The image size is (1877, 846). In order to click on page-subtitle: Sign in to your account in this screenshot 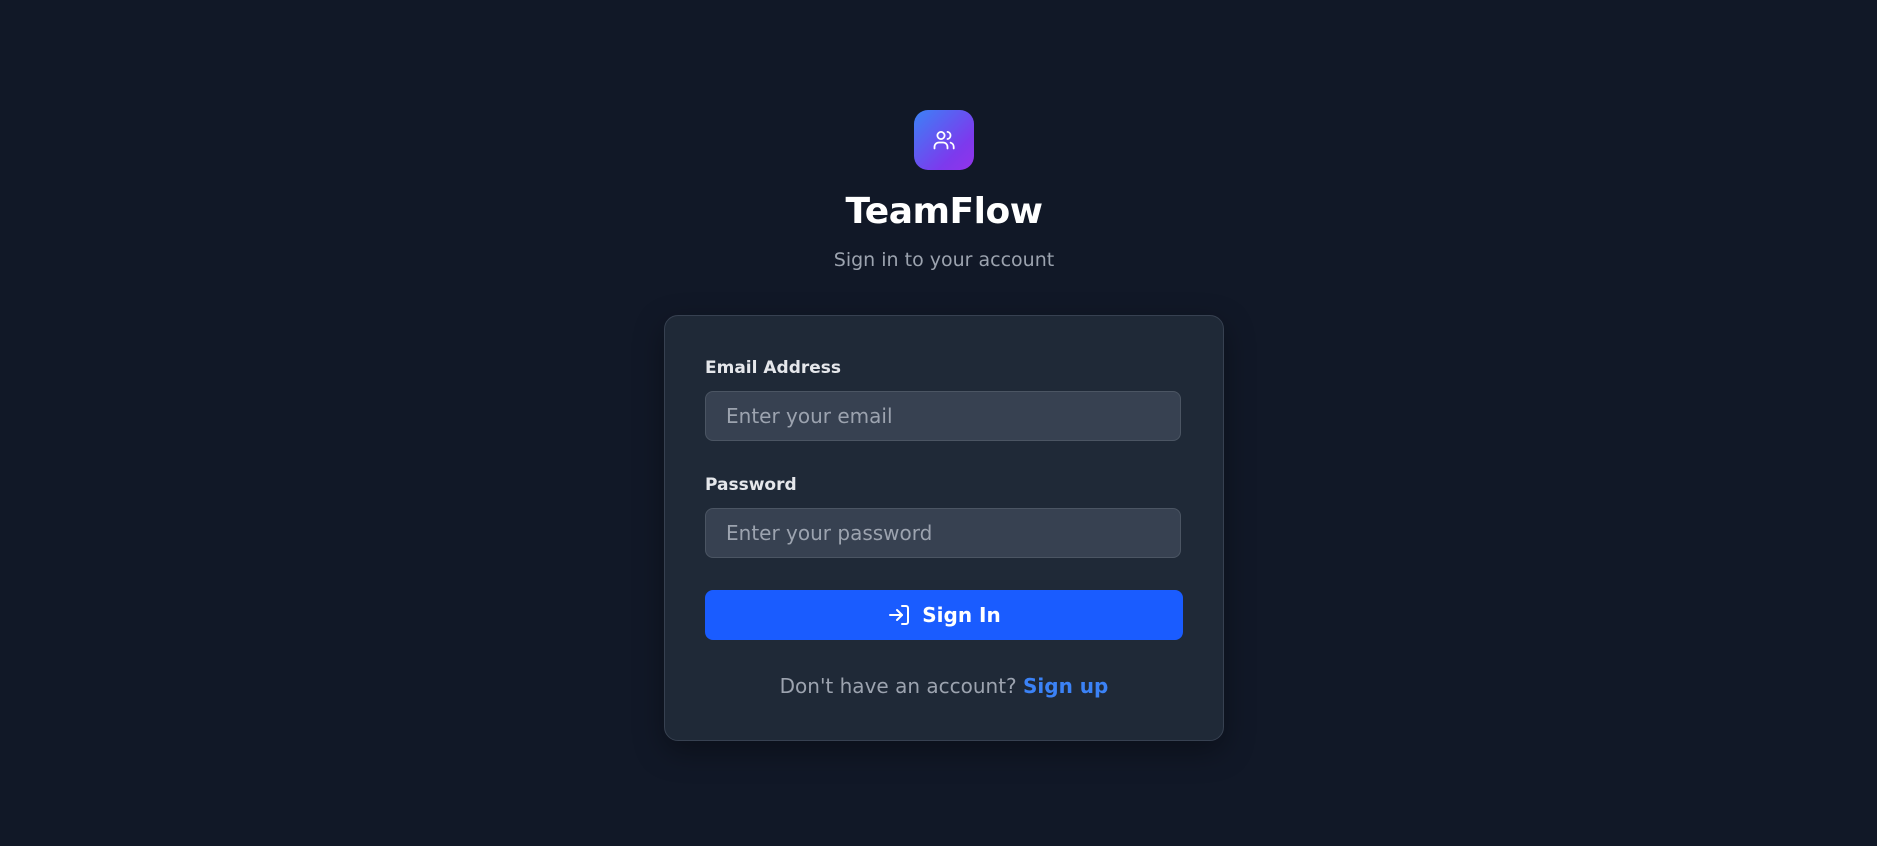, I will do `click(944, 260)`.